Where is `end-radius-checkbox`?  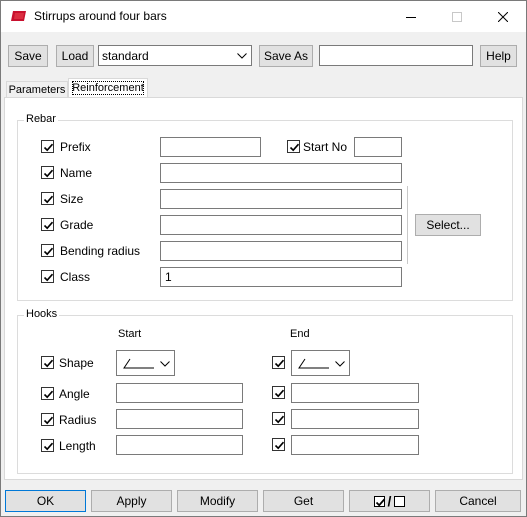 end-radius-checkbox is located at coordinates (278, 418).